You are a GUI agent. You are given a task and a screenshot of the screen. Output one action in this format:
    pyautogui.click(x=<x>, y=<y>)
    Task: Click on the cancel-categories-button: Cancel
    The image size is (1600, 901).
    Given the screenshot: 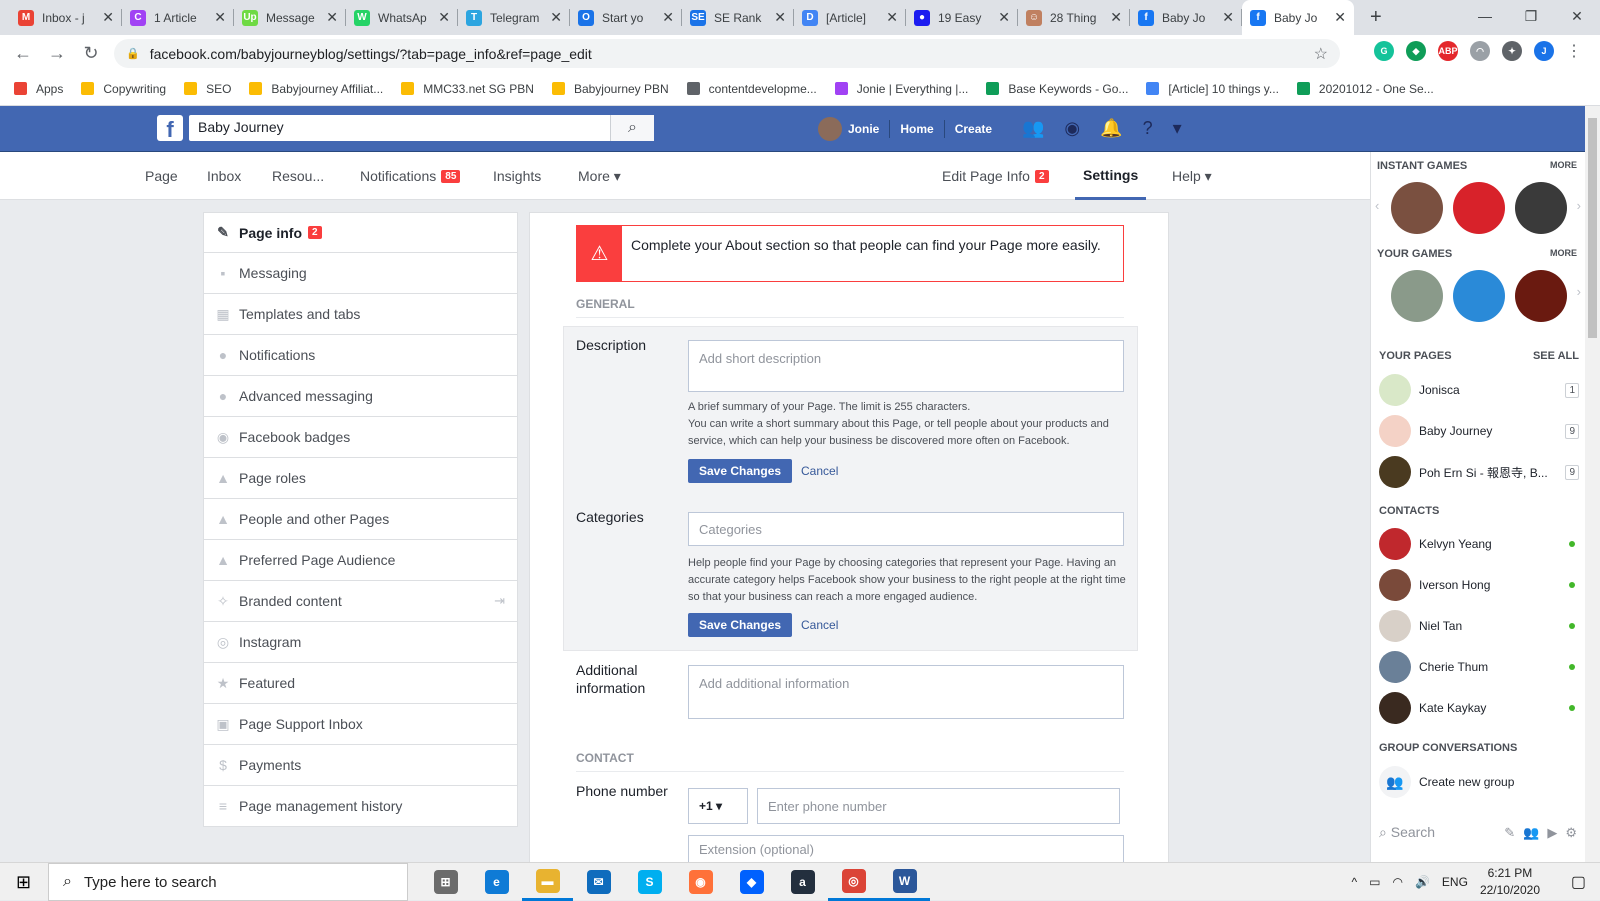 What is the action you would take?
    pyautogui.click(x=819, y=625)
    